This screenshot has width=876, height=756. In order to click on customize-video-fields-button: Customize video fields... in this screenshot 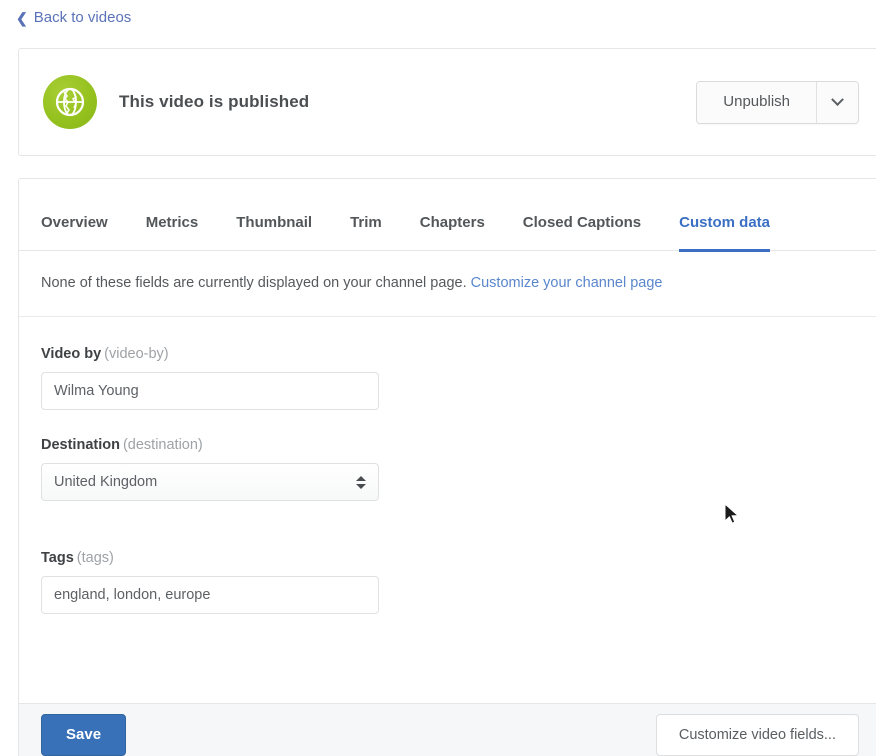, I will do `click(757, 734)`.